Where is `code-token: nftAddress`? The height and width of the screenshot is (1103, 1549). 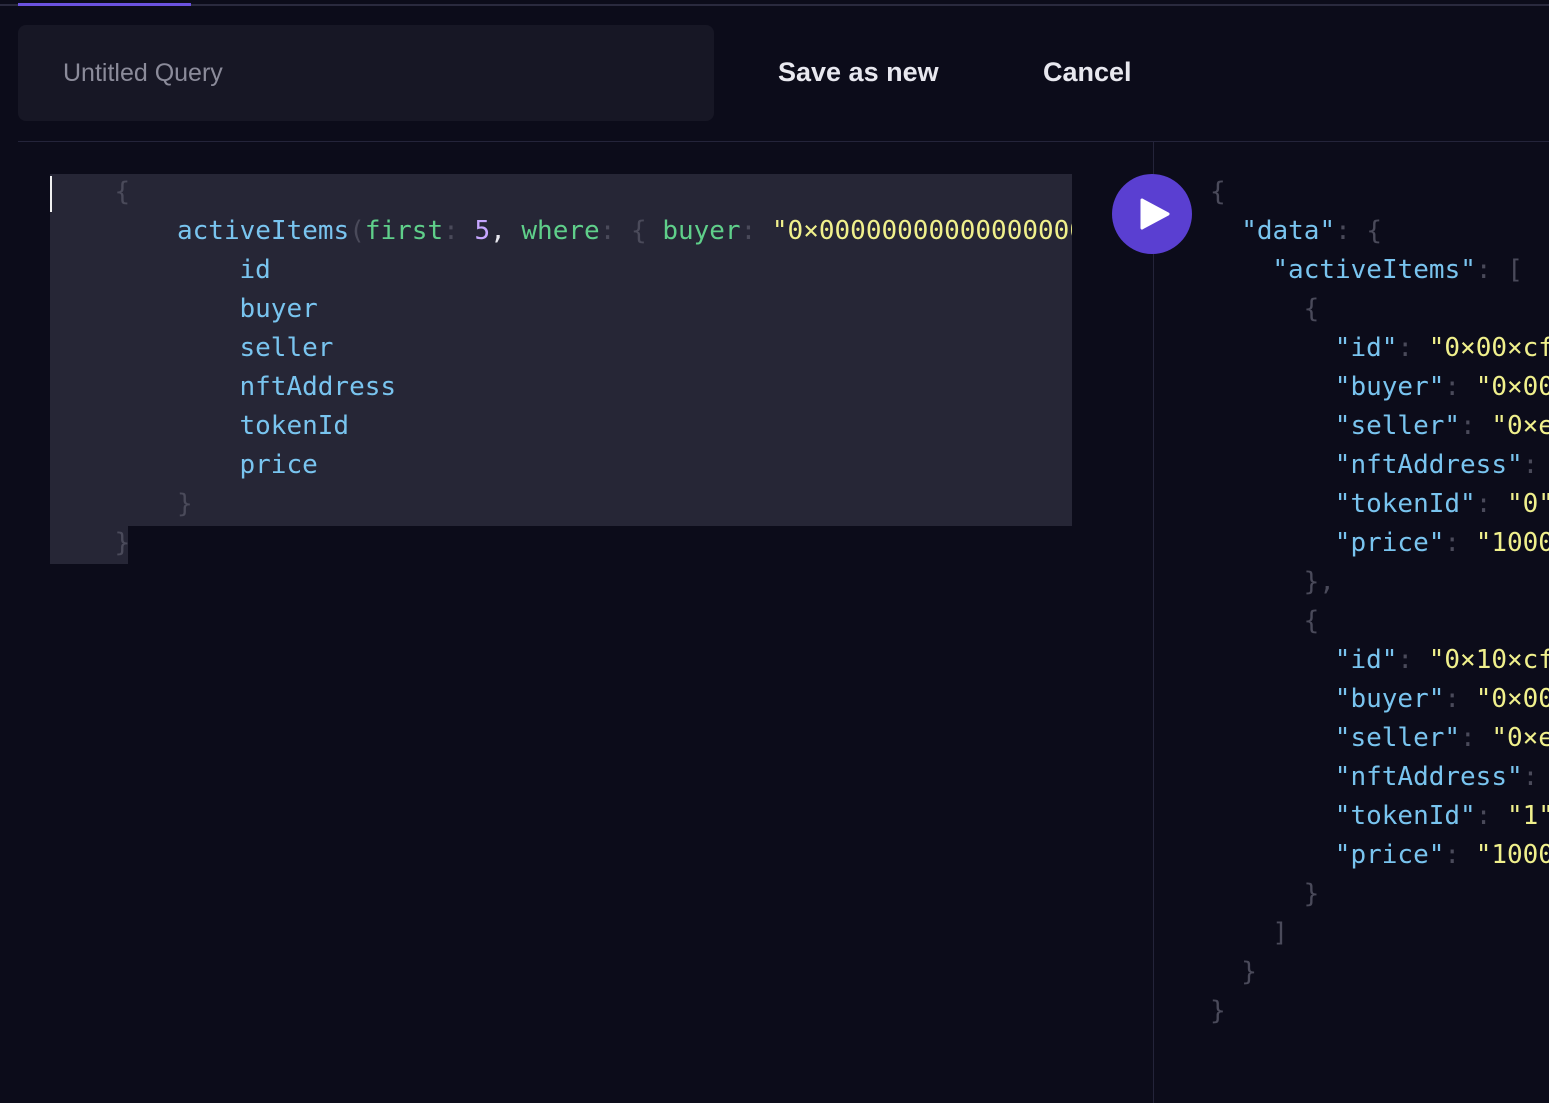
code-token: nftAddress is located at coordinates (318, 387).